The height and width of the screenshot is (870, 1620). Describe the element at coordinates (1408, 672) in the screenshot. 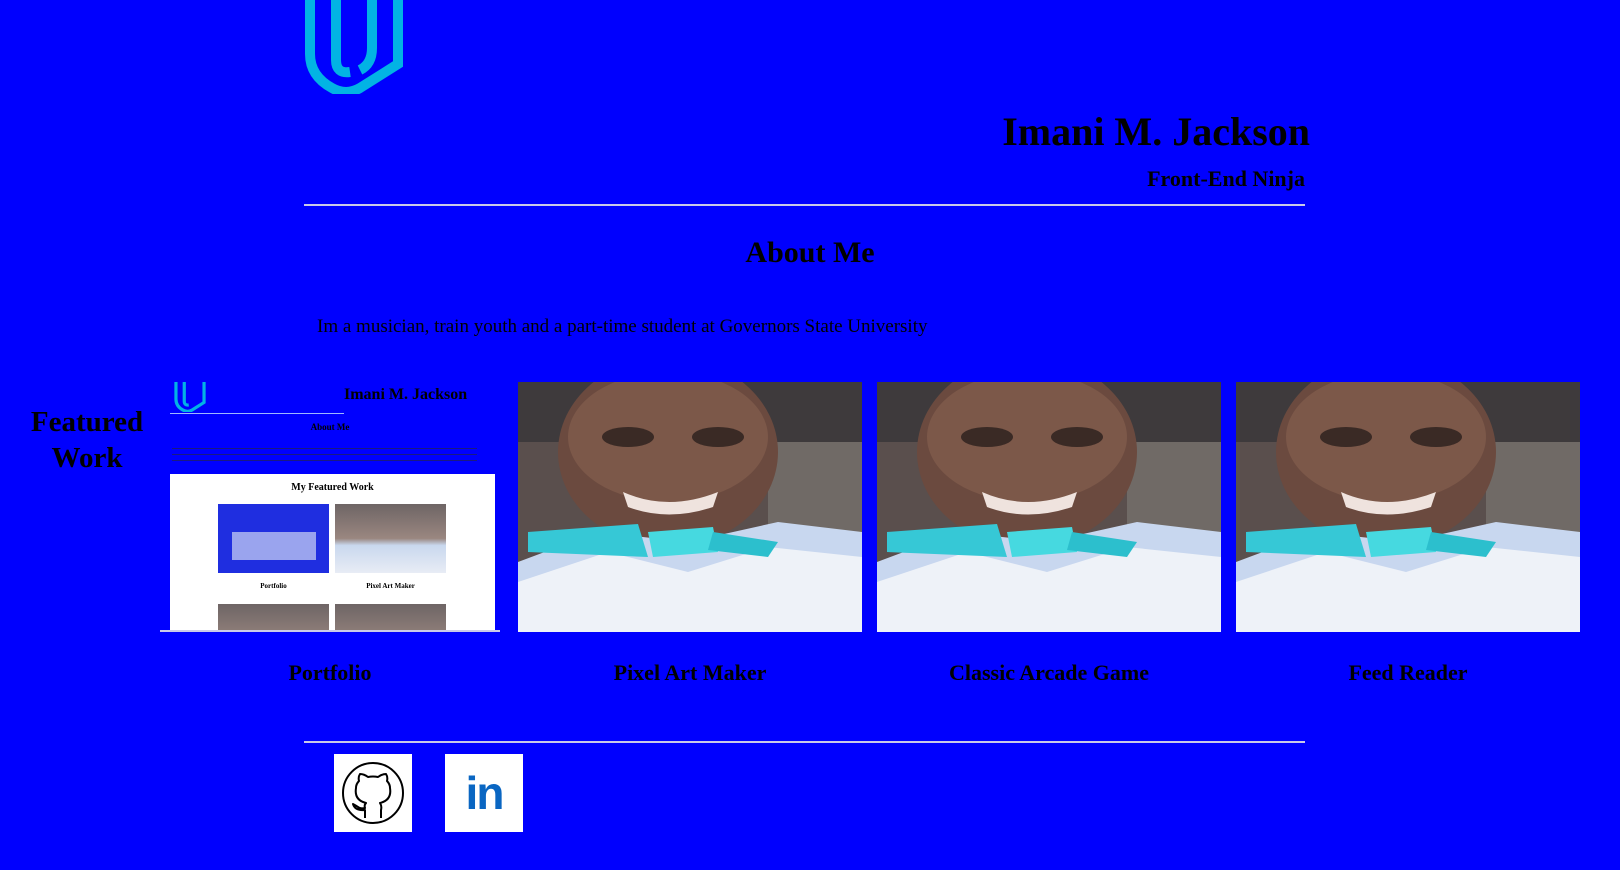

I see `project-caption: Feed Reader` at that location.